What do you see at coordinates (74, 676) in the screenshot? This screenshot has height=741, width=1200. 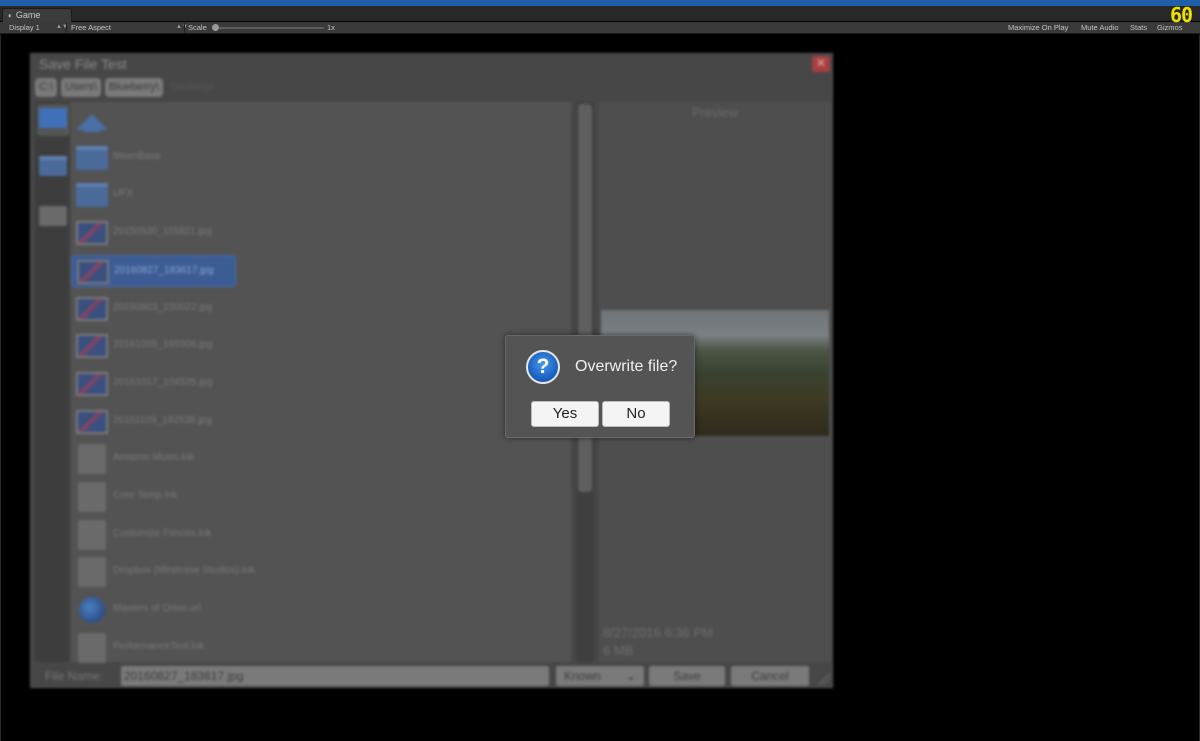 I see `file-name-label: File Name:` at bounding box center [74, 676].